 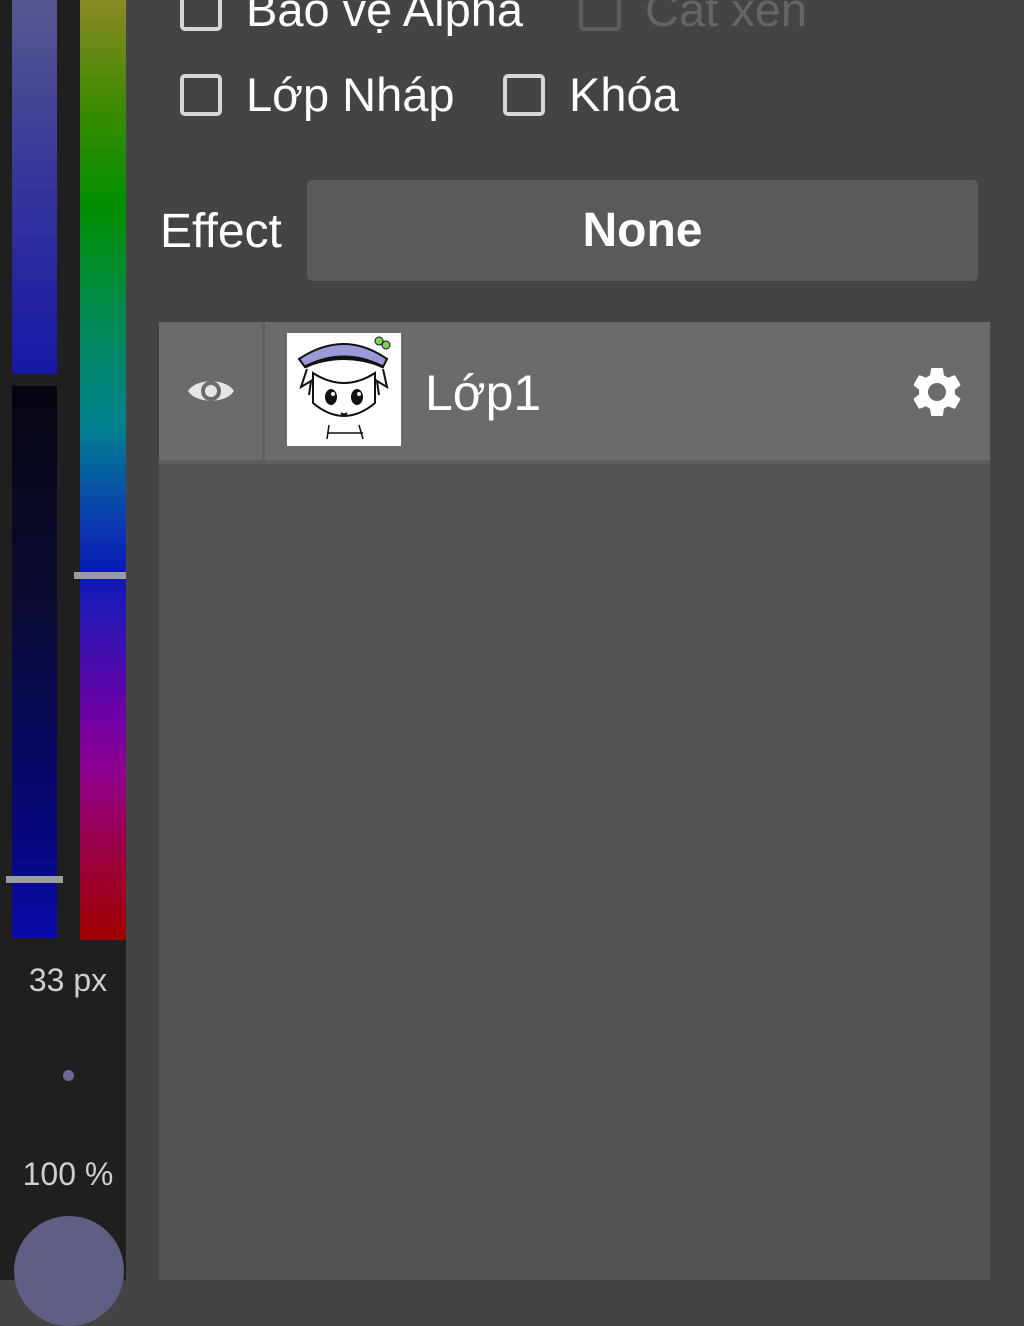 I want to click on layer-row-divider, so click(x=263, y=391).